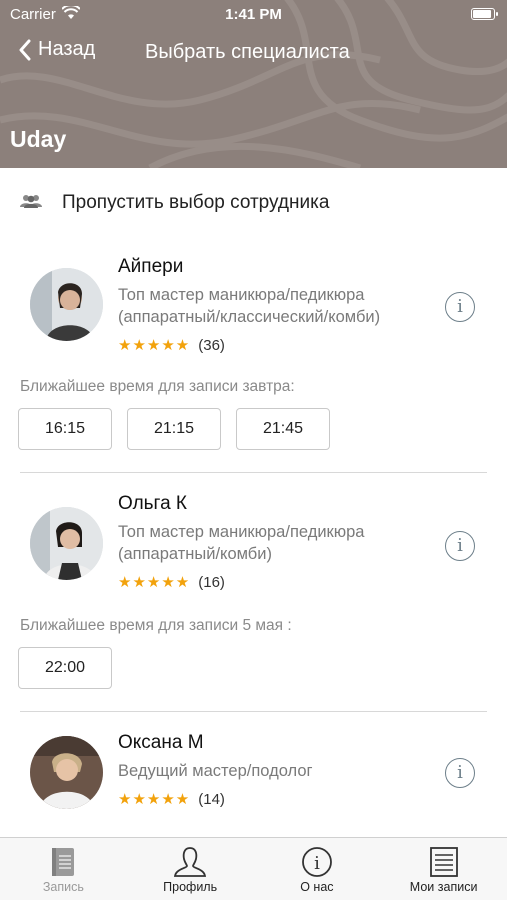  What do you see at coordinates (161, 742) in the screenshot?
I see `employee-name: Оксана М` at bounding box center [161, 742].